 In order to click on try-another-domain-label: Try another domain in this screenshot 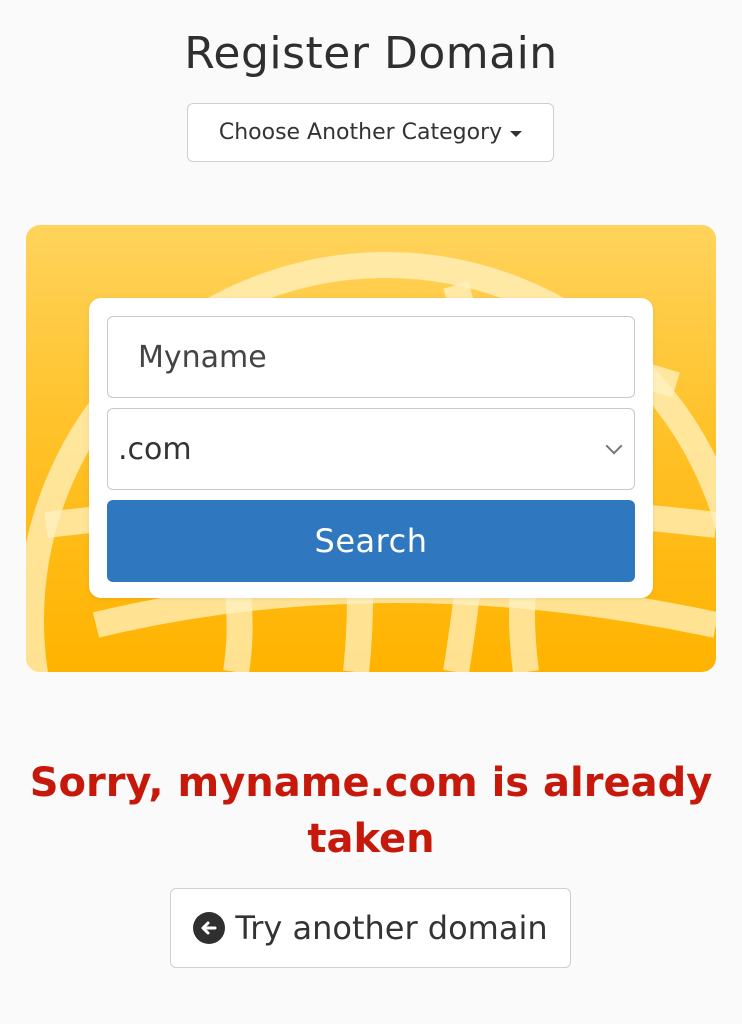, I will do `click(391, 928)`.